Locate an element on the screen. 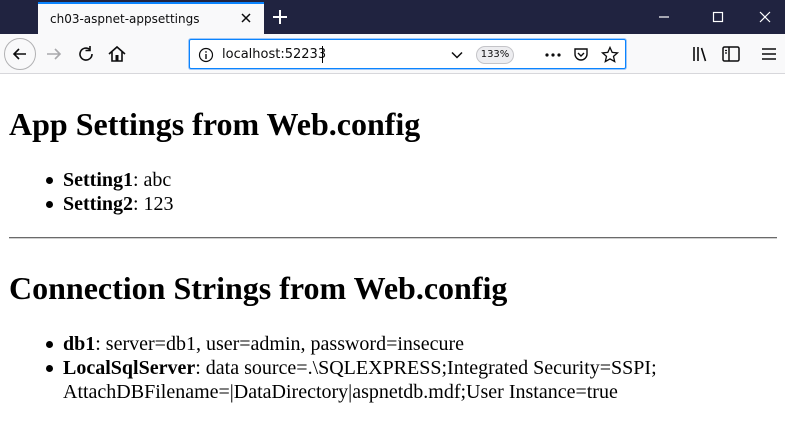 This screenshot has height=421, width=785. text-caret is located at coordinates (322, 54).